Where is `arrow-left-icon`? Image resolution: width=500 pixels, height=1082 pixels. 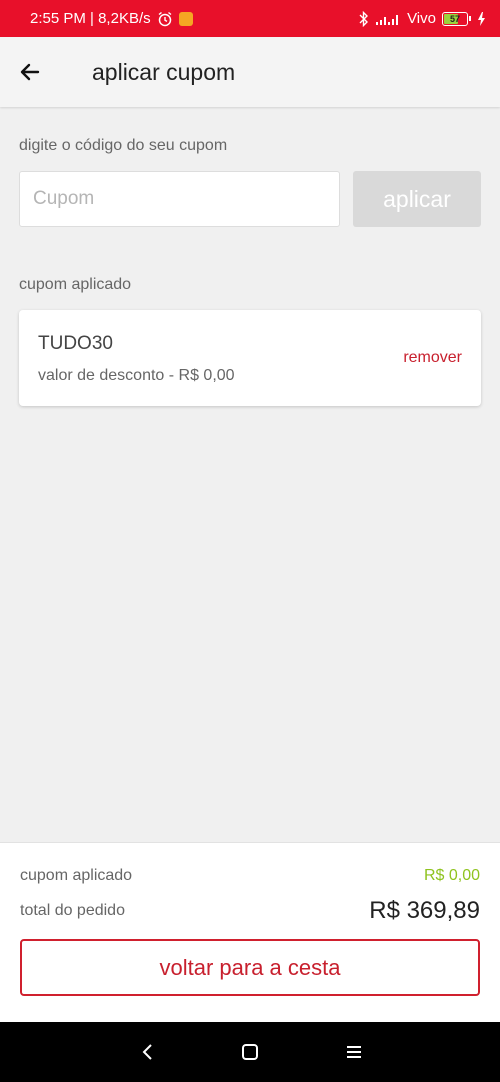 arrow-left-icon is located at coordinates (30, 72).